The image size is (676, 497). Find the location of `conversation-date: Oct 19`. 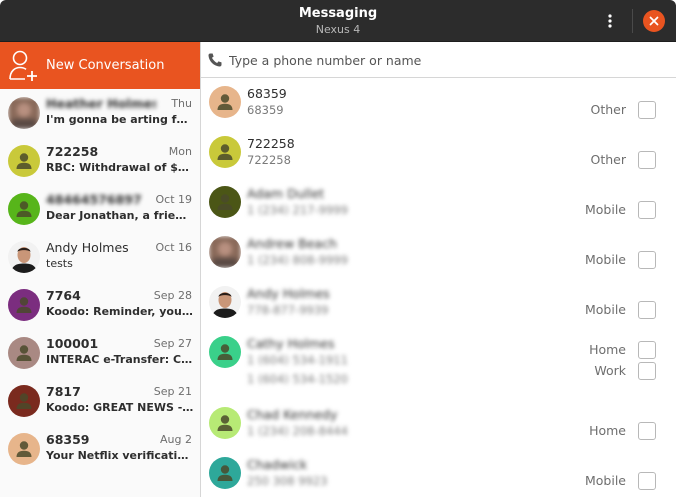

conversation-date: Oct 19 is located at coordinates (173, 199).